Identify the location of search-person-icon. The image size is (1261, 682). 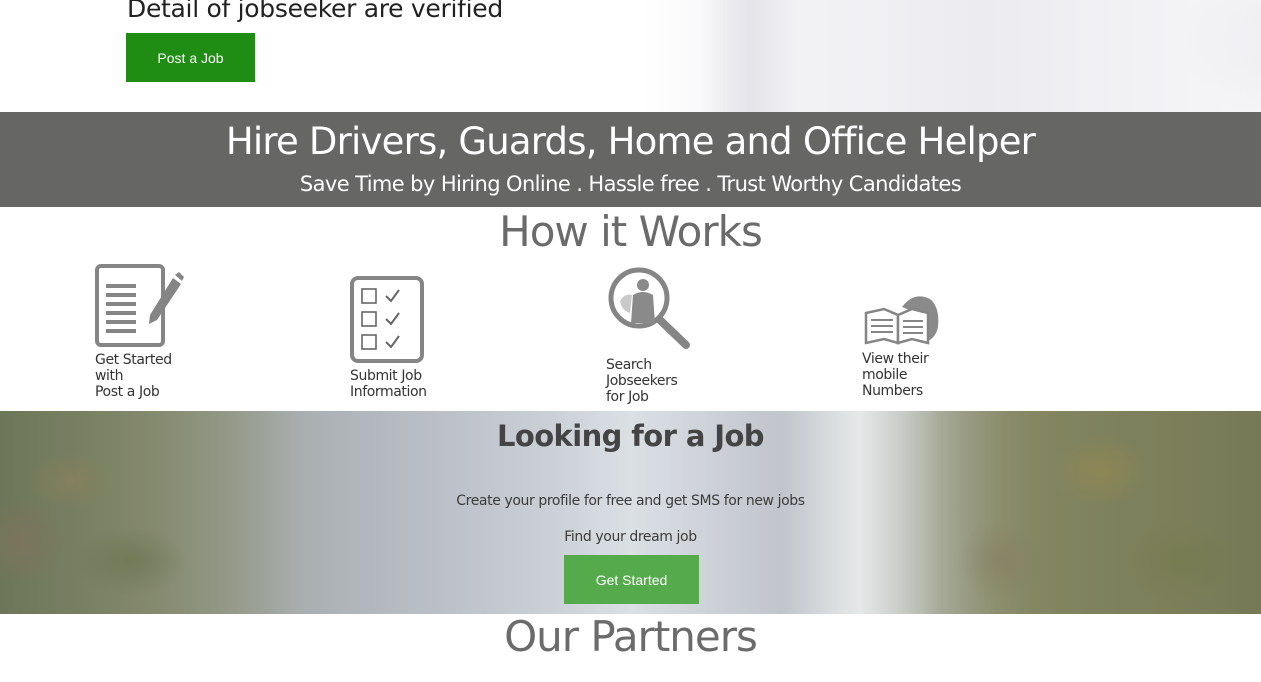
(649, 308).